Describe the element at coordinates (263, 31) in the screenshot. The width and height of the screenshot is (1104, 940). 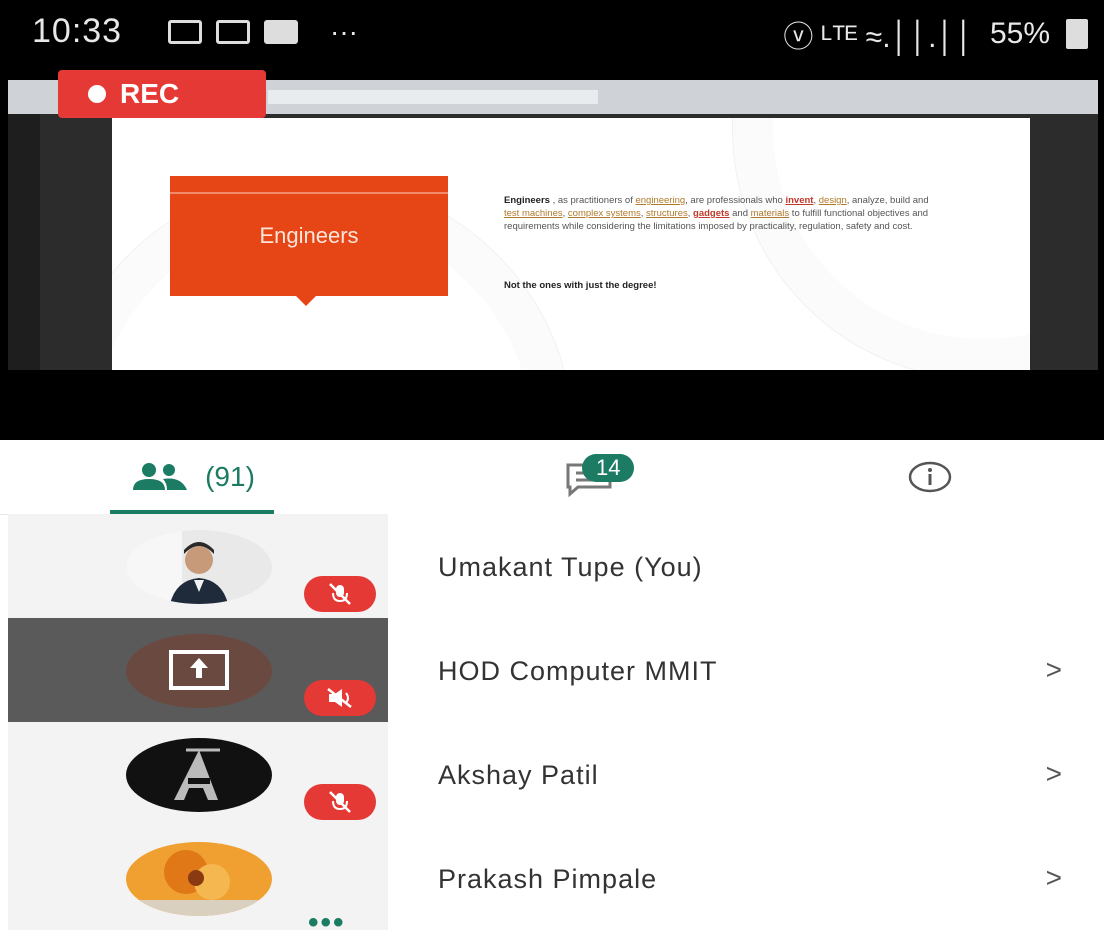
I see `notification-icons: ···` at that location.